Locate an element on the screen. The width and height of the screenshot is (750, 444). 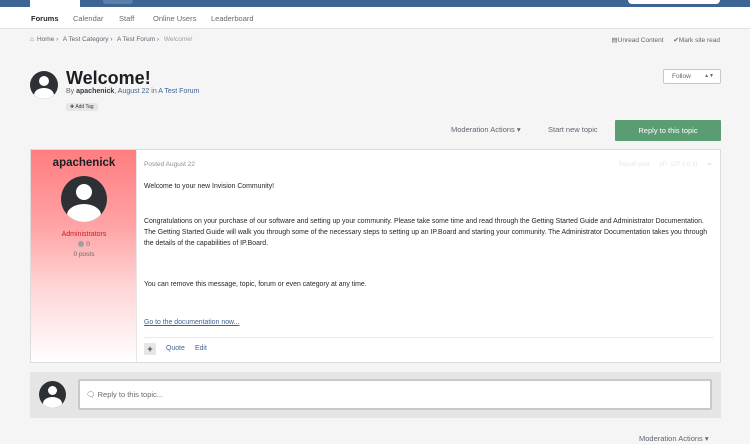
breadcrumb-actions: ▤Unread Content ✔Mark site read is located at coordinates (662, 40).